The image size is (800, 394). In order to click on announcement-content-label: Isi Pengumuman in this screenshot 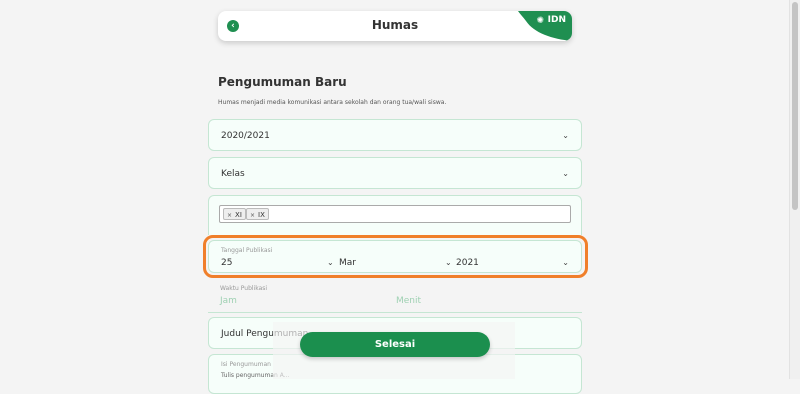, I will do `click(246, 364)`.